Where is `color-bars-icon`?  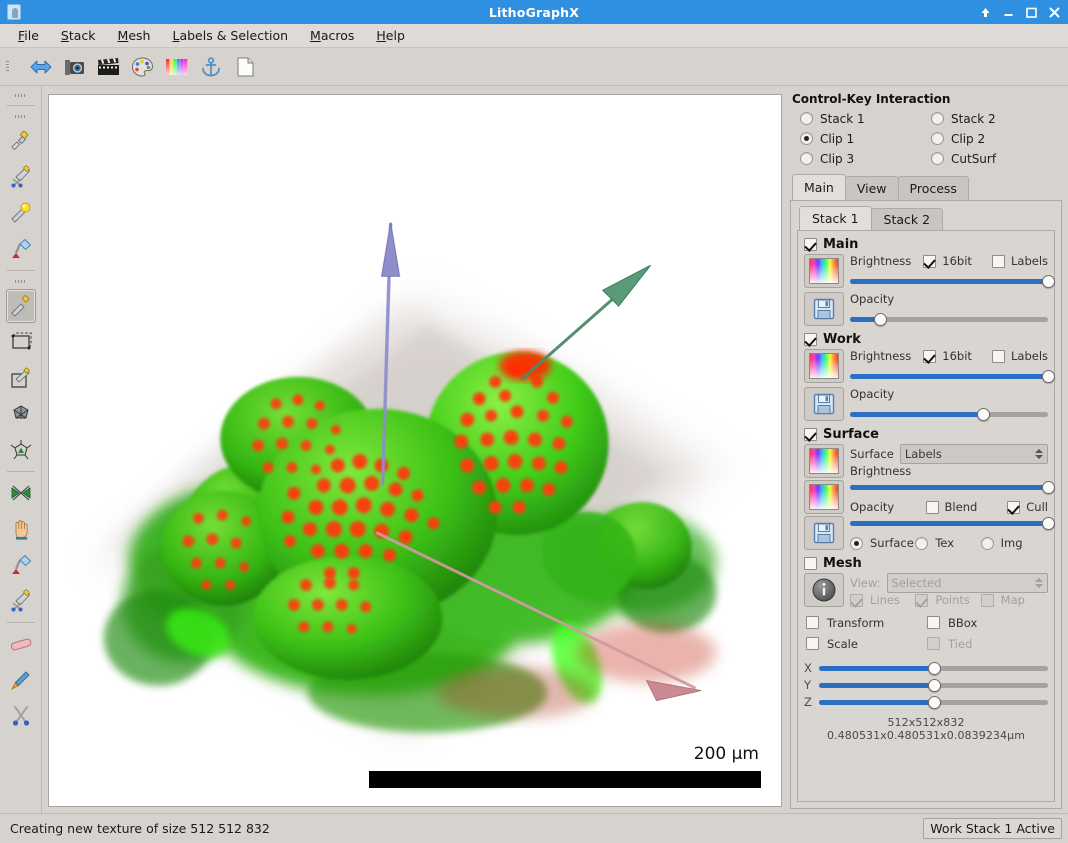
color-bars-icon is located at coordinates (177, 67).